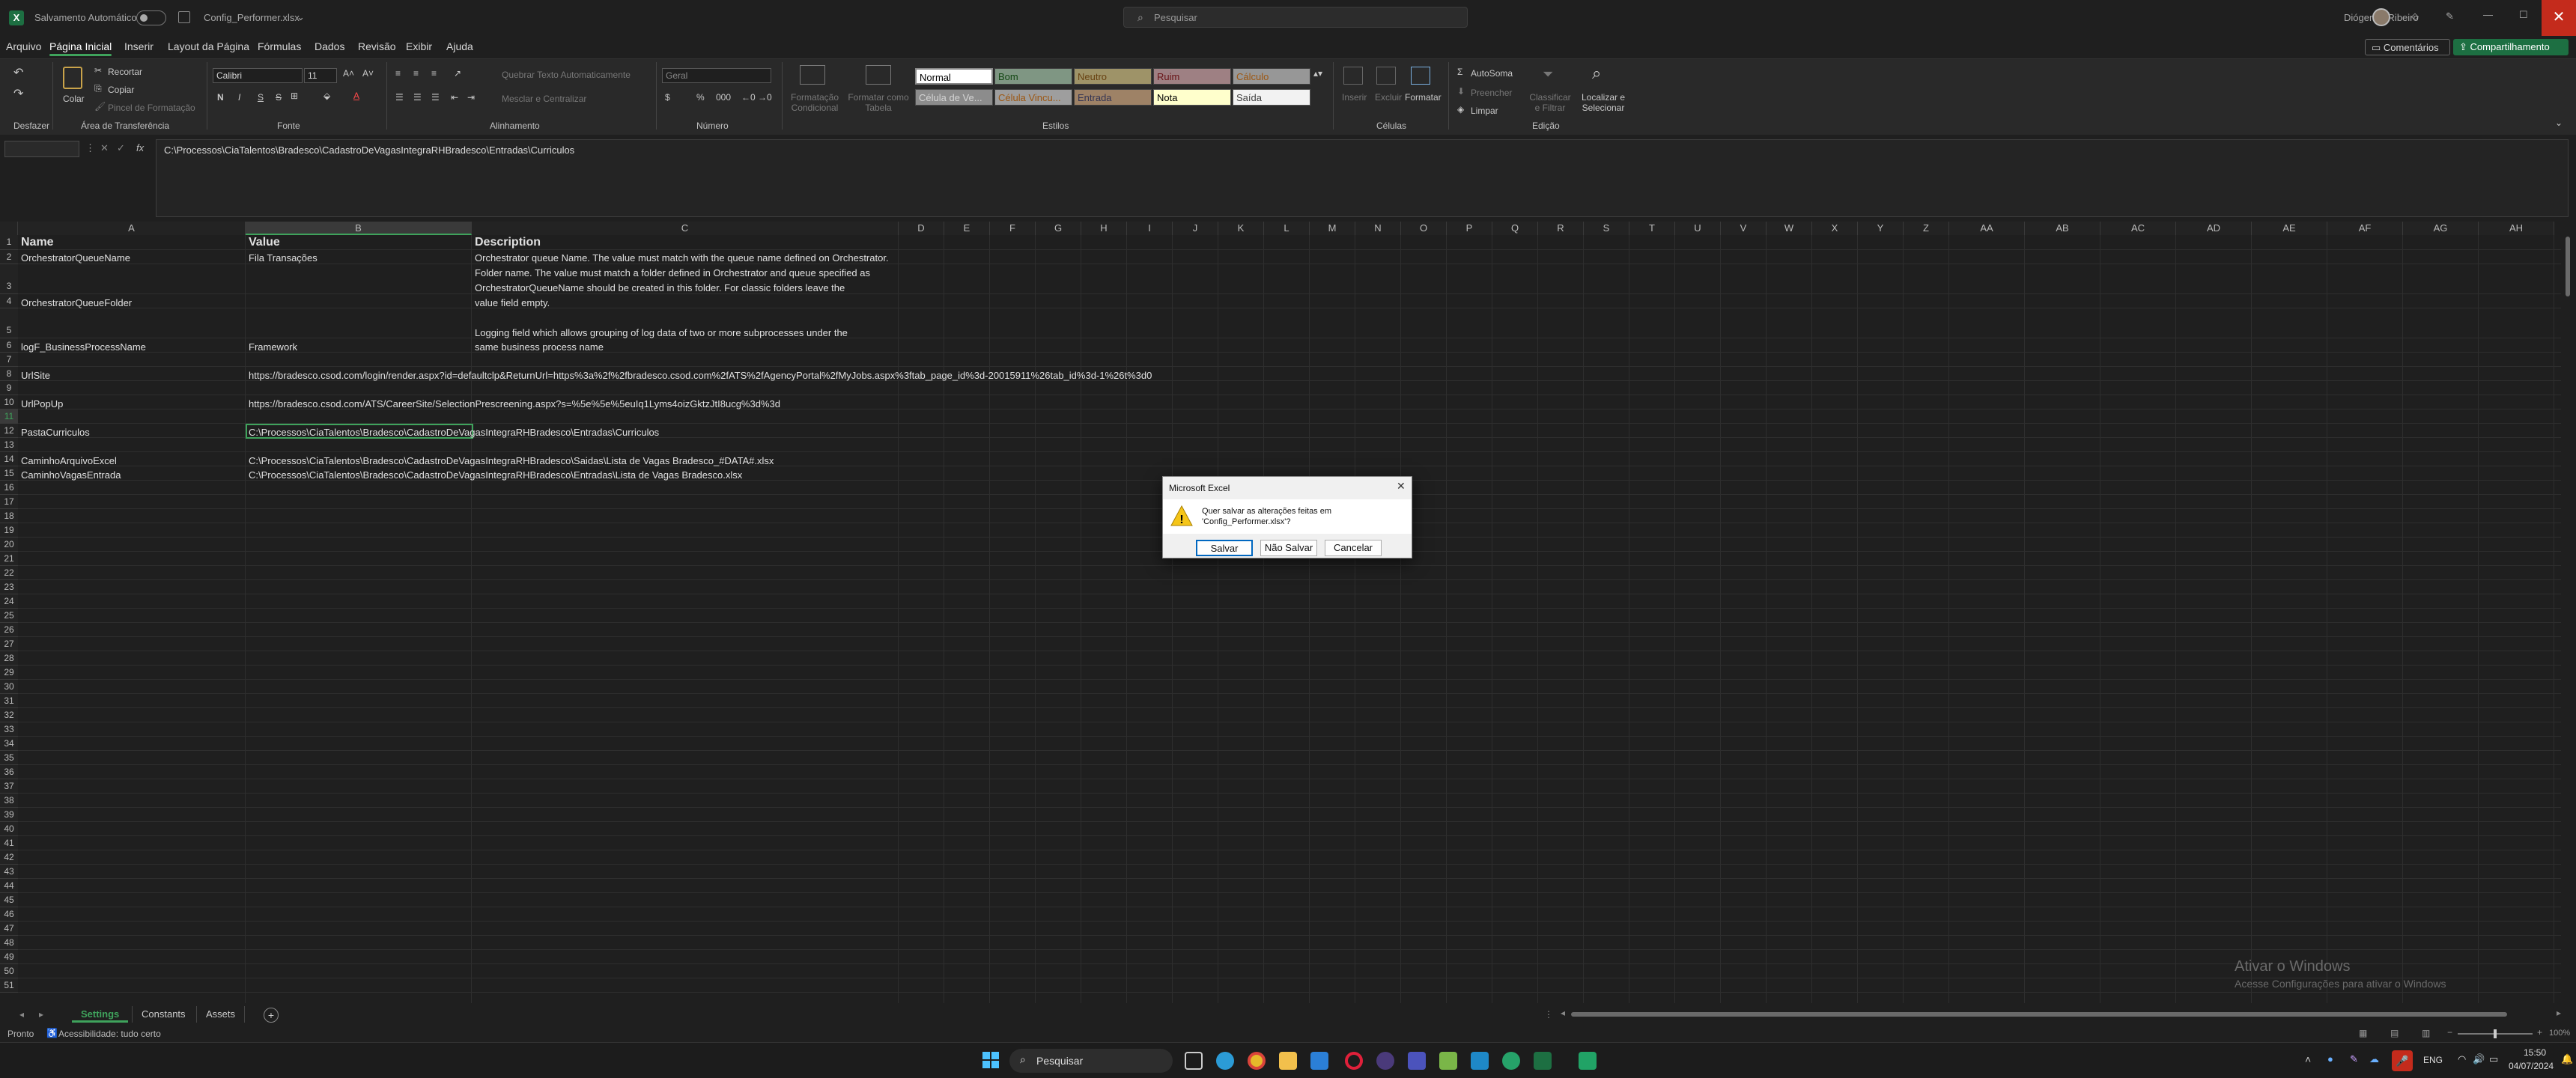 The image size is (2576, 1078). What do you see at coordinates (1606, 228) in the screenshot?
I see `column-header-s: S` at bounding box center [1606, 228].